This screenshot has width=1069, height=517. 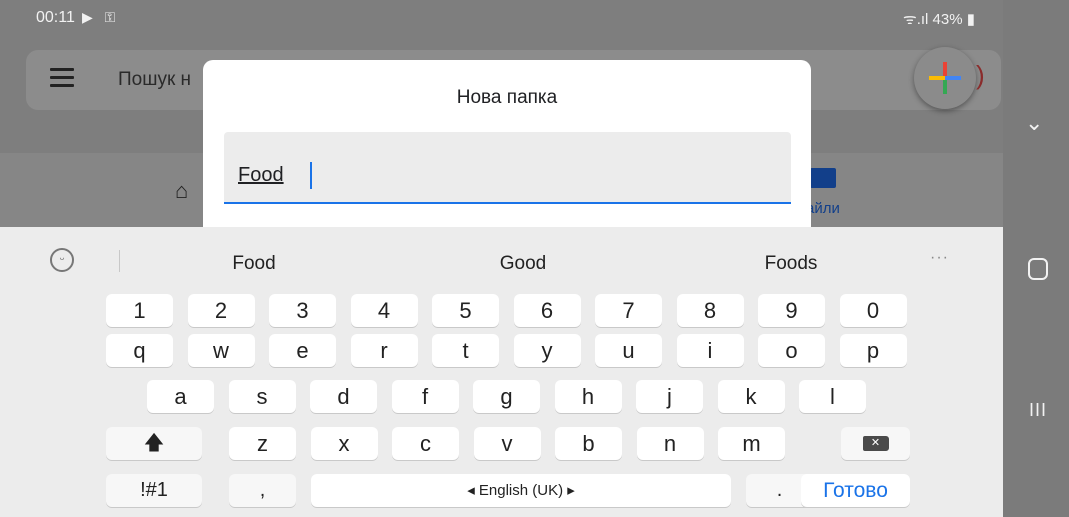 What do you see at coordinates (154, 490) in the screenshot?
I see `symbols-key: !#1` at bounding box center [154, 490].